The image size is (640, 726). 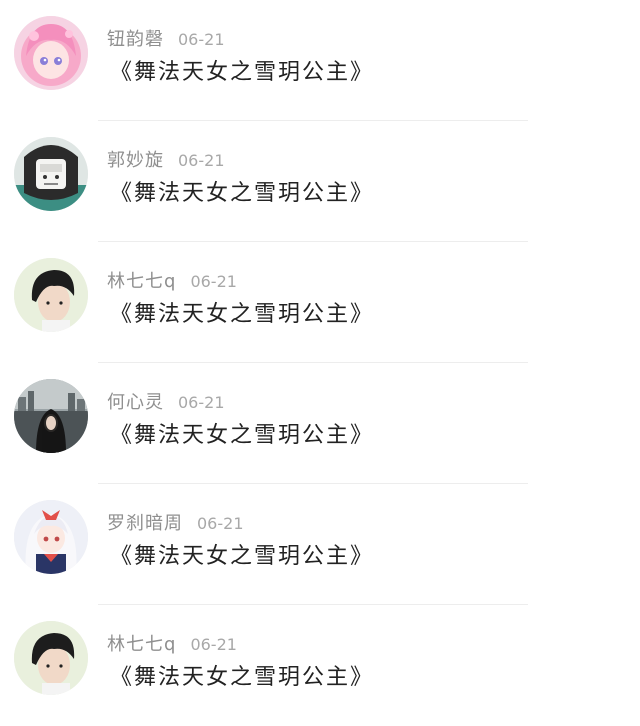 What do you see at coordinates (166, 38) in the screenshot?
I see `comment-meta: 钮韵磬 06-21` at bounding box center [166, 38].